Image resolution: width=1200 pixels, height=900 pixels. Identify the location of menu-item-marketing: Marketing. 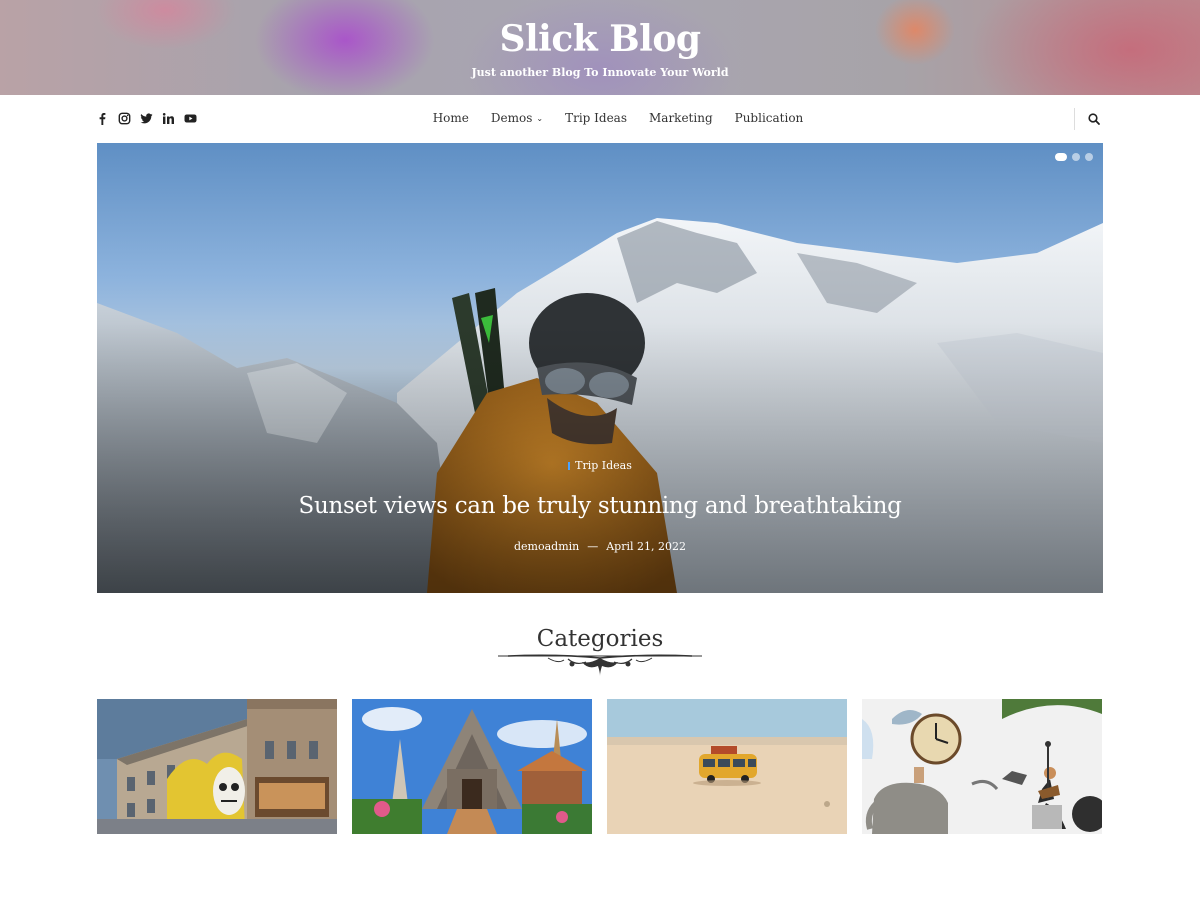
(681, 118).